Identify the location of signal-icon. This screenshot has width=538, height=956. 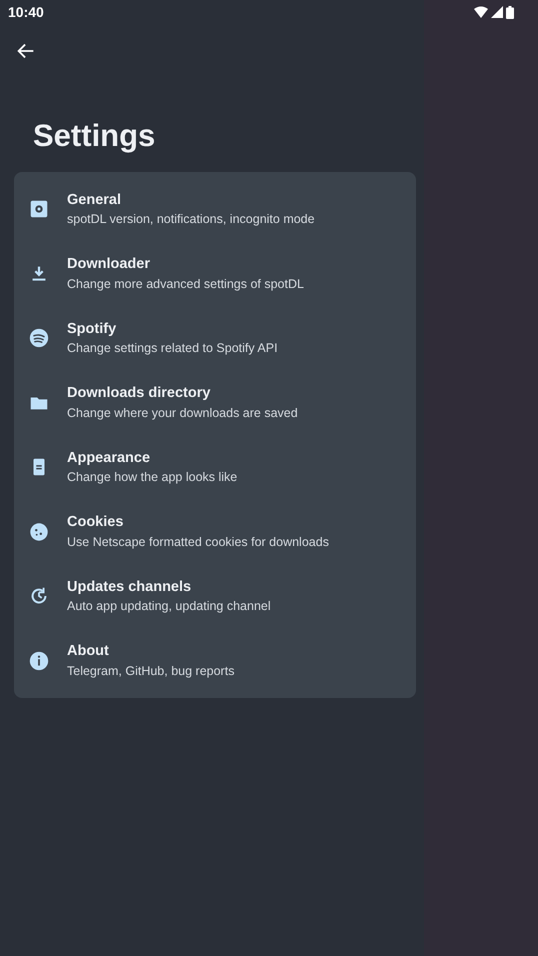
(497, 12).